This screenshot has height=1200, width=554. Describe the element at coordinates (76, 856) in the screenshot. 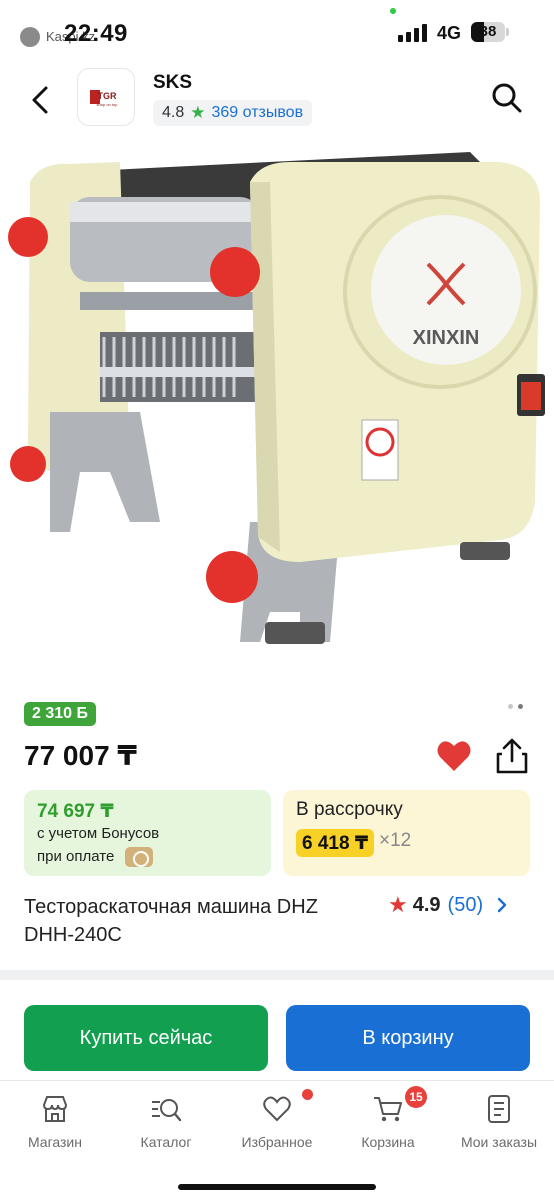

I see `bonus-caption-line2: при оплате` at that location.